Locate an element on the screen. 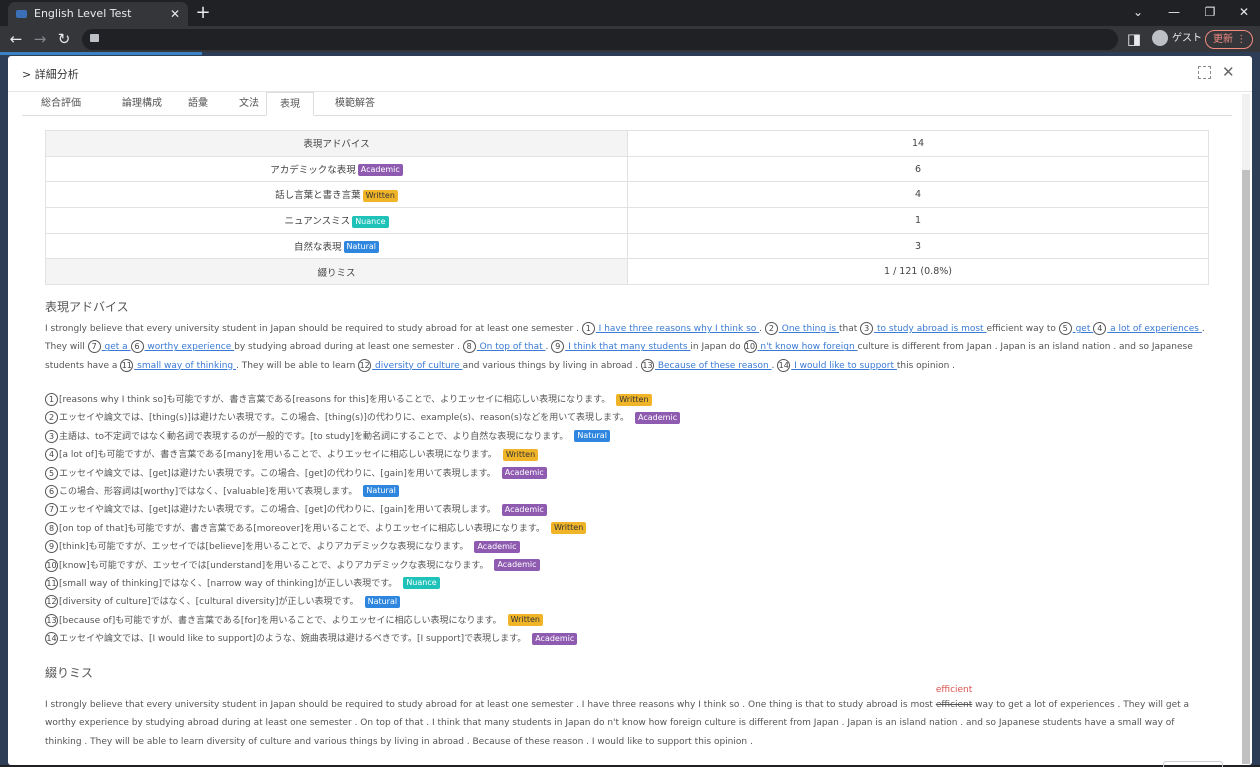  advice-number: 10 is located at coordinates (51, 565).